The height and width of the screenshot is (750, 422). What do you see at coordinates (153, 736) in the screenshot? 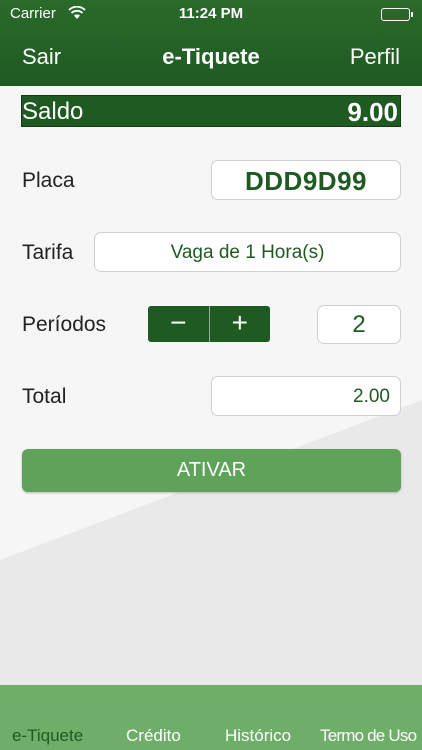
I see `tab-credito: Crédito` at bounding box center [153, 736].